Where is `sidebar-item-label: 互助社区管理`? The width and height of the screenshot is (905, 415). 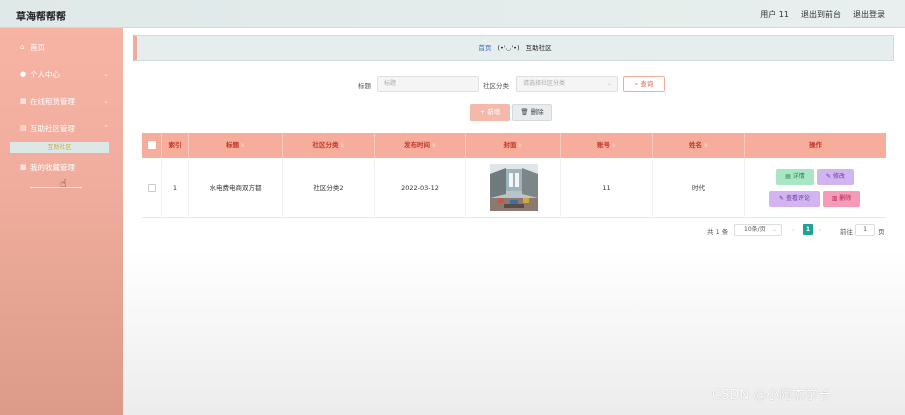 sidebar-item-label: 互助社区管理 is located at coordinates (52, 128).